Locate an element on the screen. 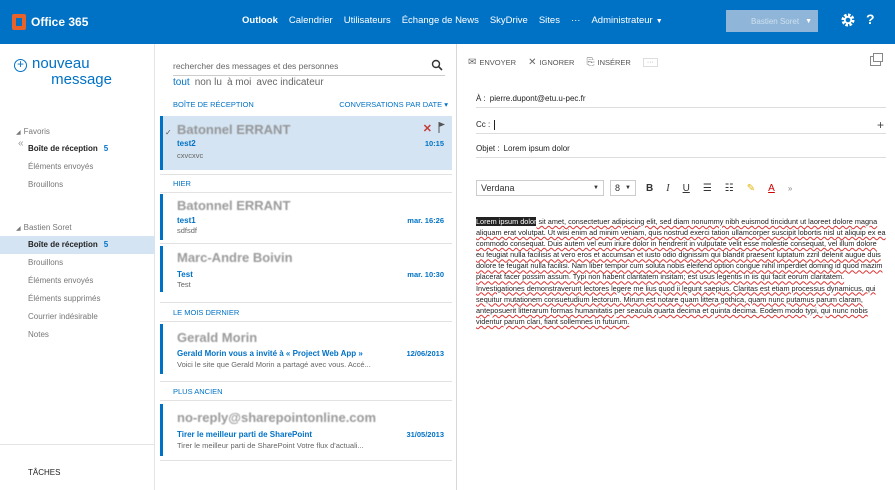  more-format-icon: » is located at coordinates (790, 188).